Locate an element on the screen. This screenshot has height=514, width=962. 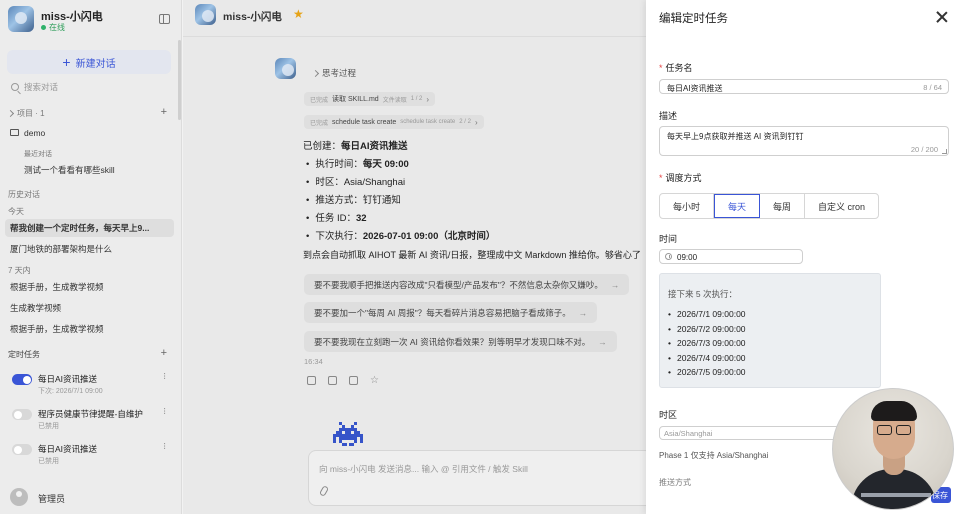
status-label: 在线 is located at coordinates (57, 27).